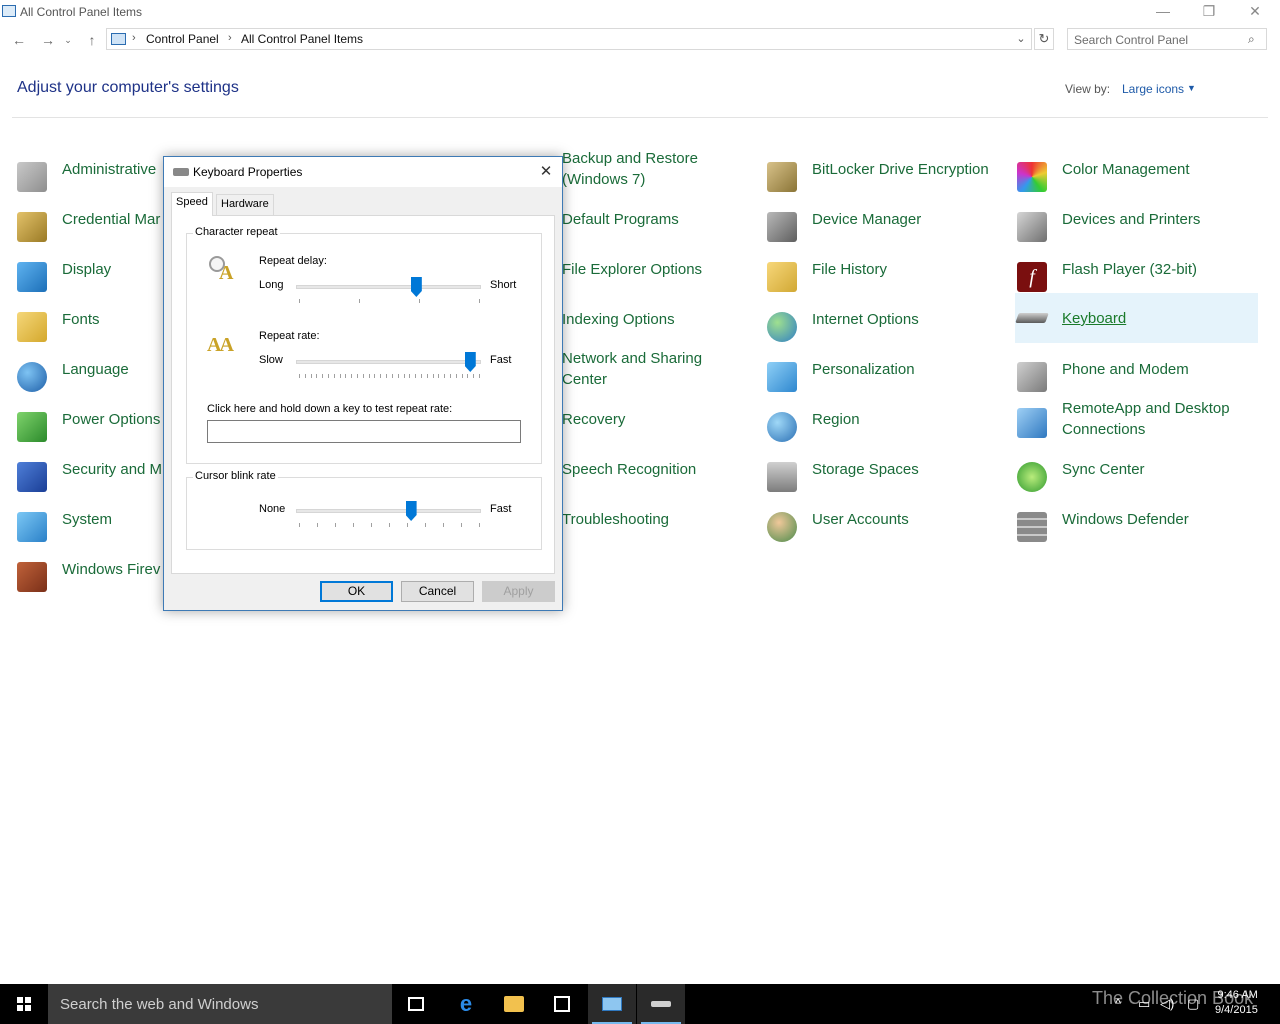  Describe the element at coordinates (1153, 89) in the screenshot. I see `view-by-dropdown: Large icons` at that location.